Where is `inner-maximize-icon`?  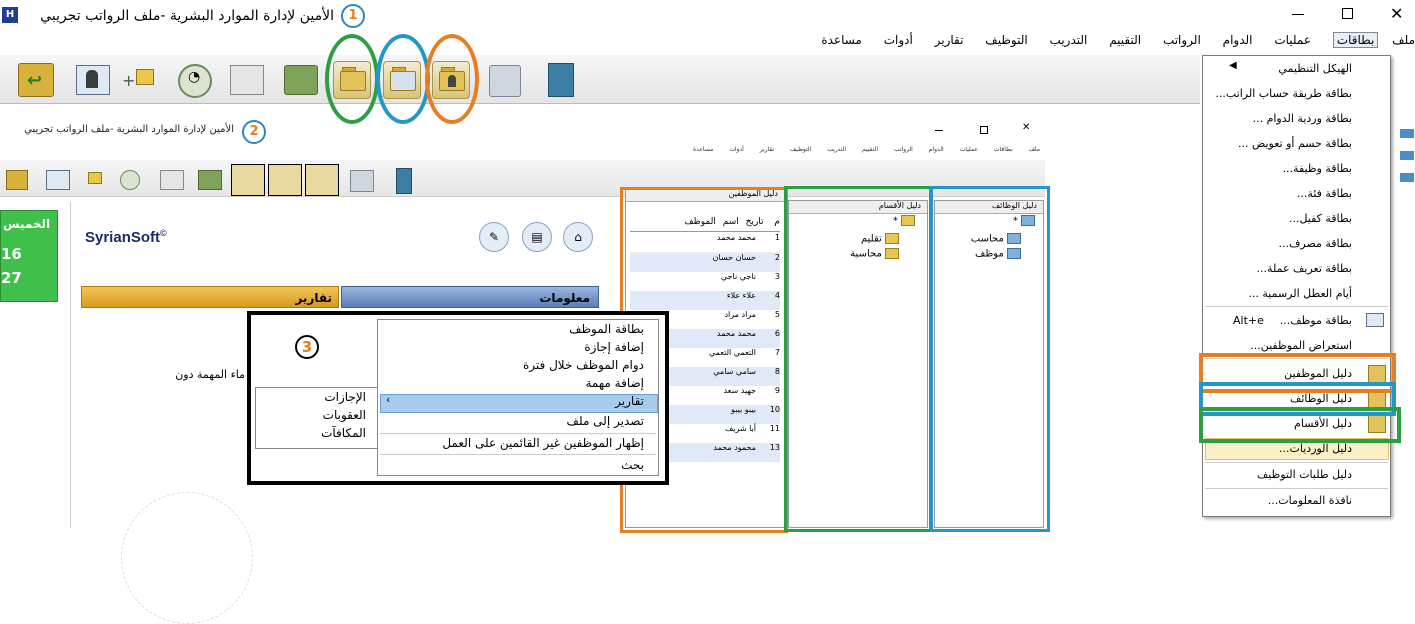 inner-maximize-icon is located at coordinates (984, 130).